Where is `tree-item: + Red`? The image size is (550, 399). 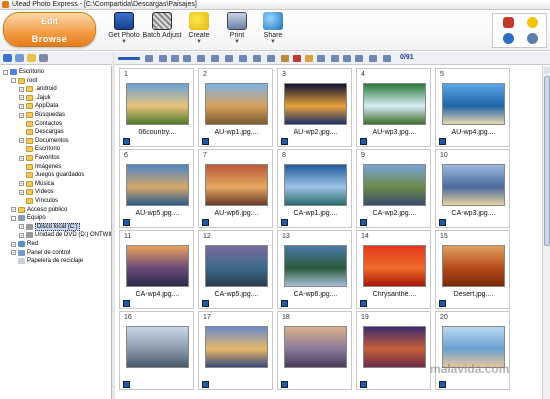 tree-item: + Red is located at coordinates (24, 244).